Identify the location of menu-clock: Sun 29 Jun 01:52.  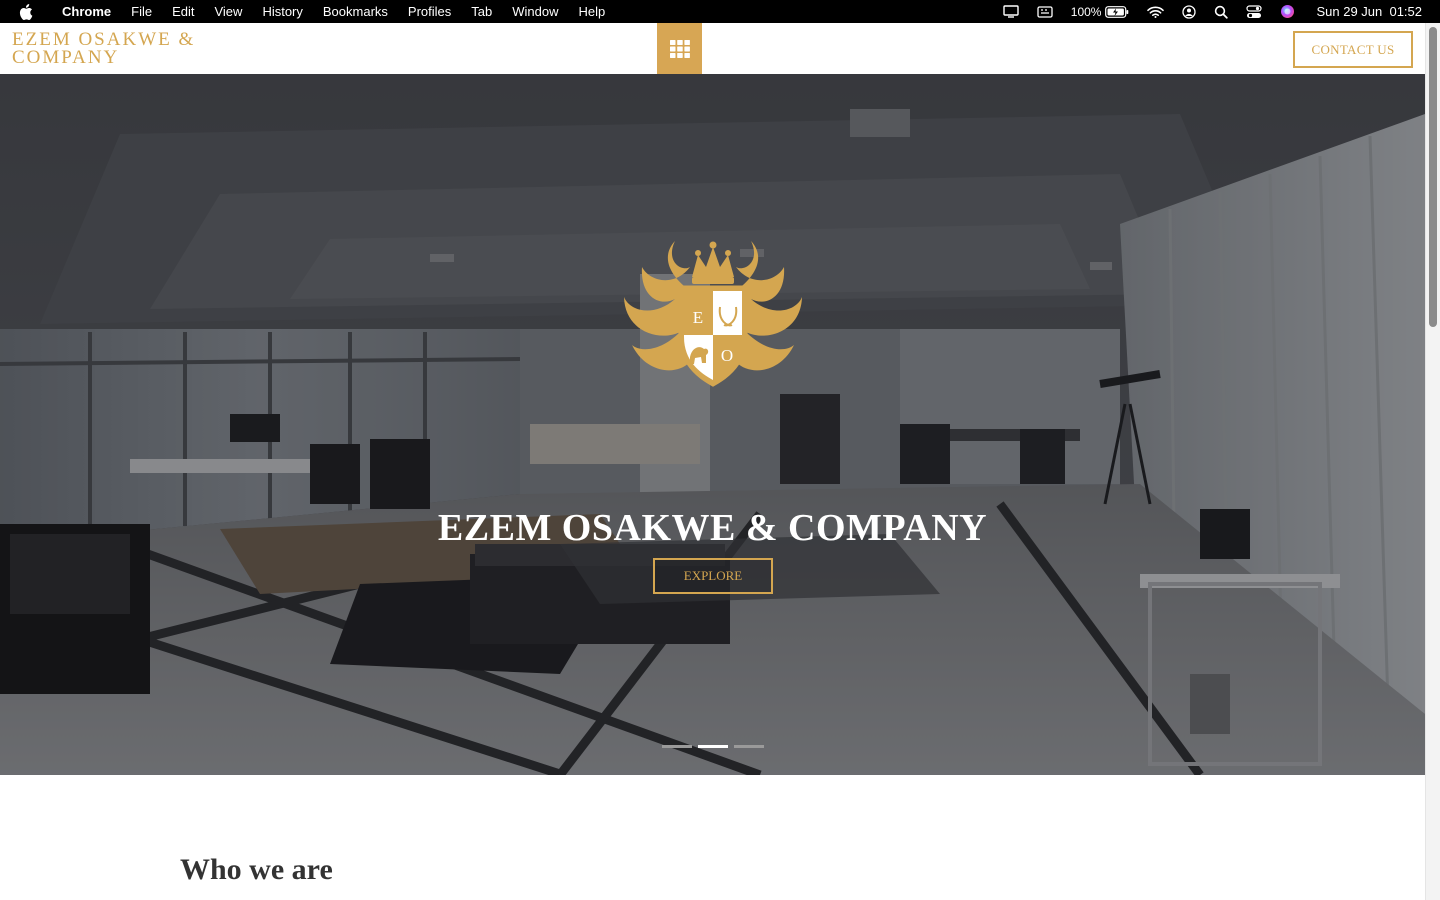
(1363, 11).